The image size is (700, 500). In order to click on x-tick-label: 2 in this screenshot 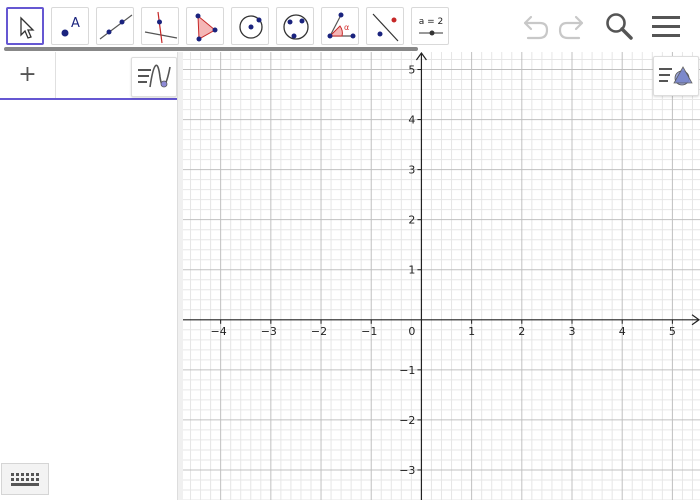, I will do `click(521, 331)`.